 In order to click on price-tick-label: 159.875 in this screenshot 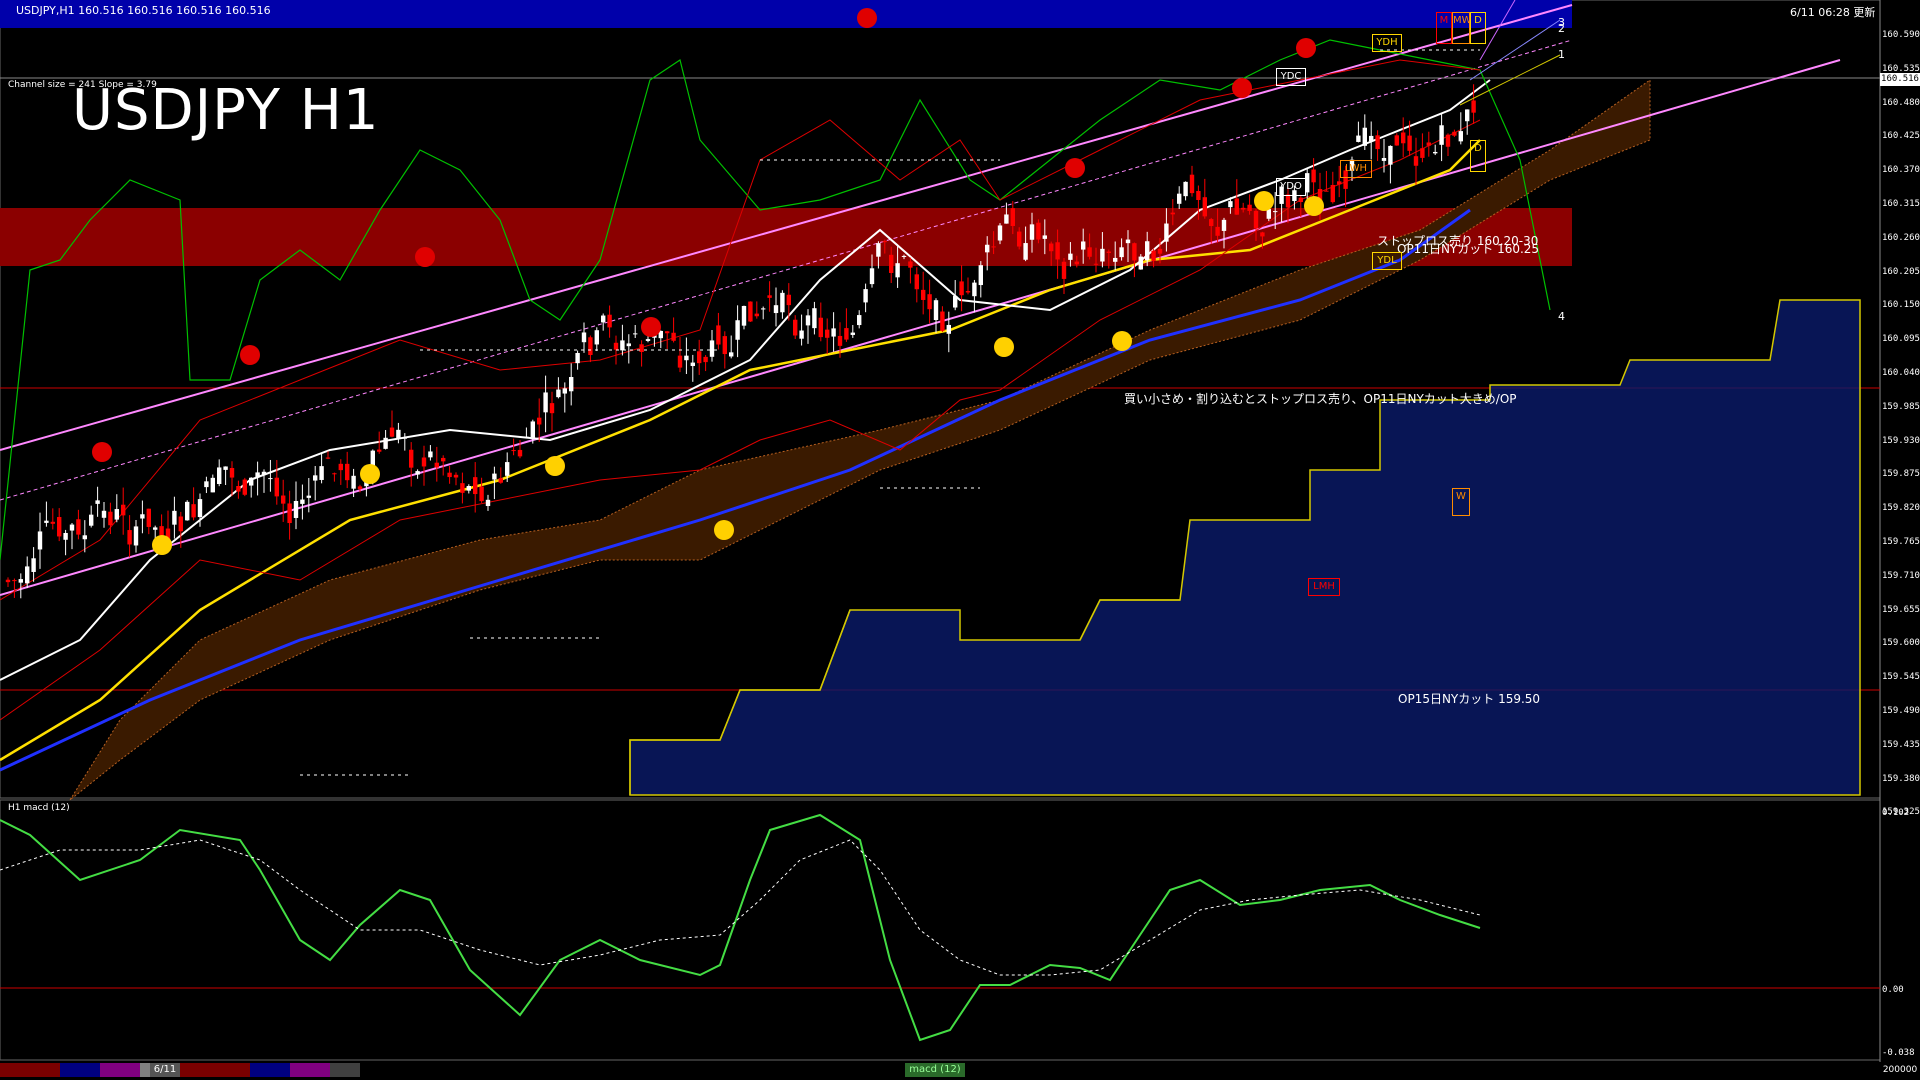, I will do `click(1901, 474)`.